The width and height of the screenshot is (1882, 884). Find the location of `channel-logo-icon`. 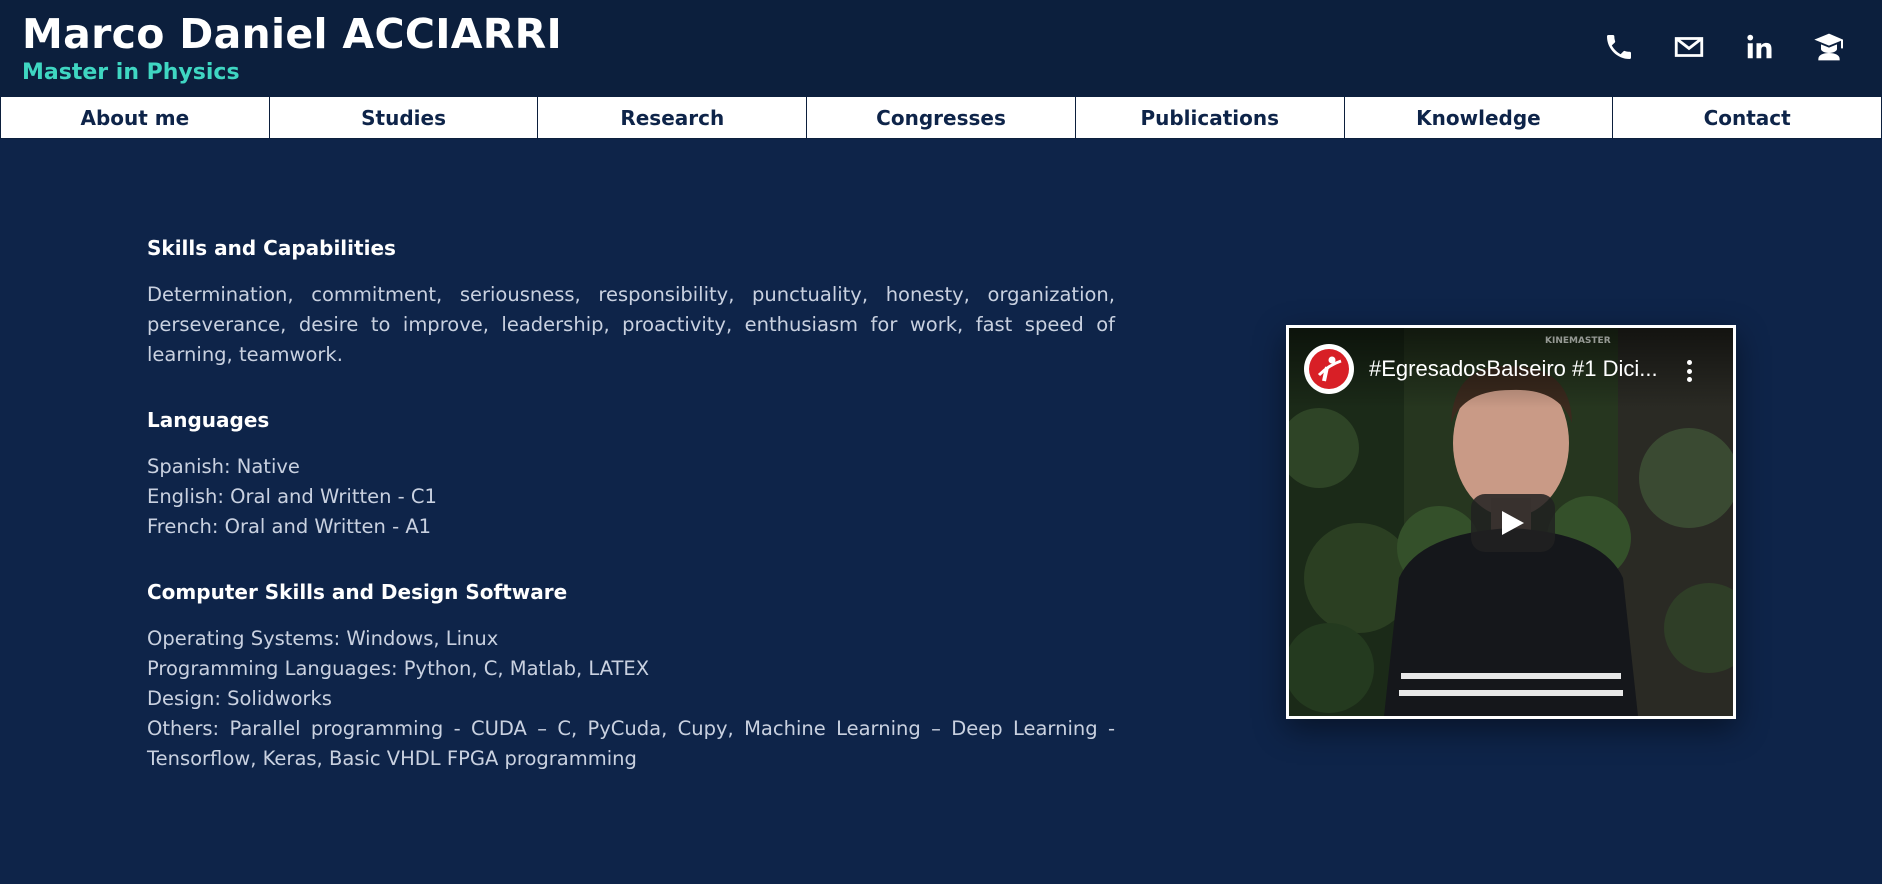

channel-logo-icon is located at coordinates (1329, 369).